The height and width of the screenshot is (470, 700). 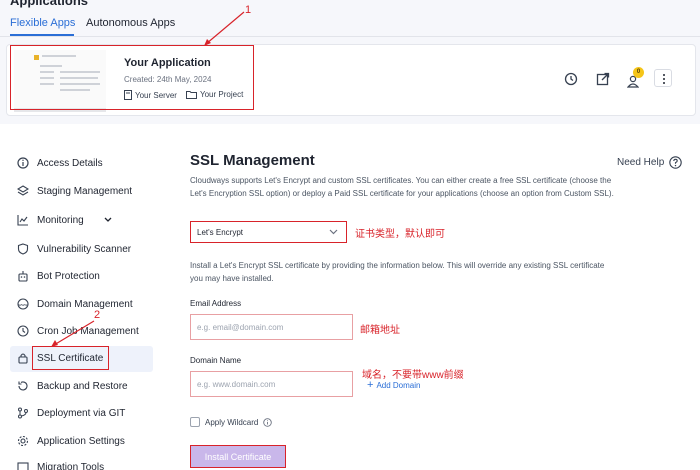 I want to click on page-title: SSL Management, so click(x=252, y=160).